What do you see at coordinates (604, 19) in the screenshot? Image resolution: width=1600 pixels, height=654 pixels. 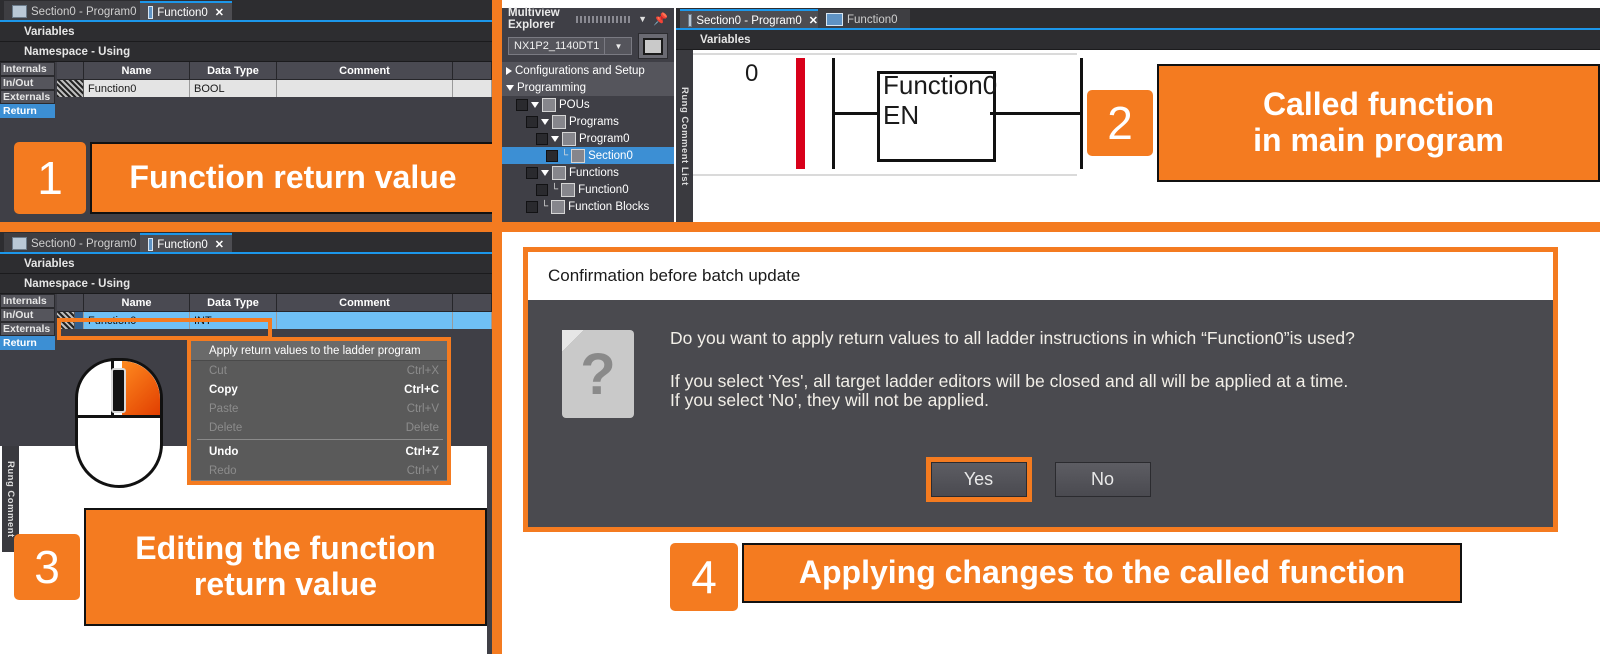 I see `drag-grip` at bounding box center [604, 19].